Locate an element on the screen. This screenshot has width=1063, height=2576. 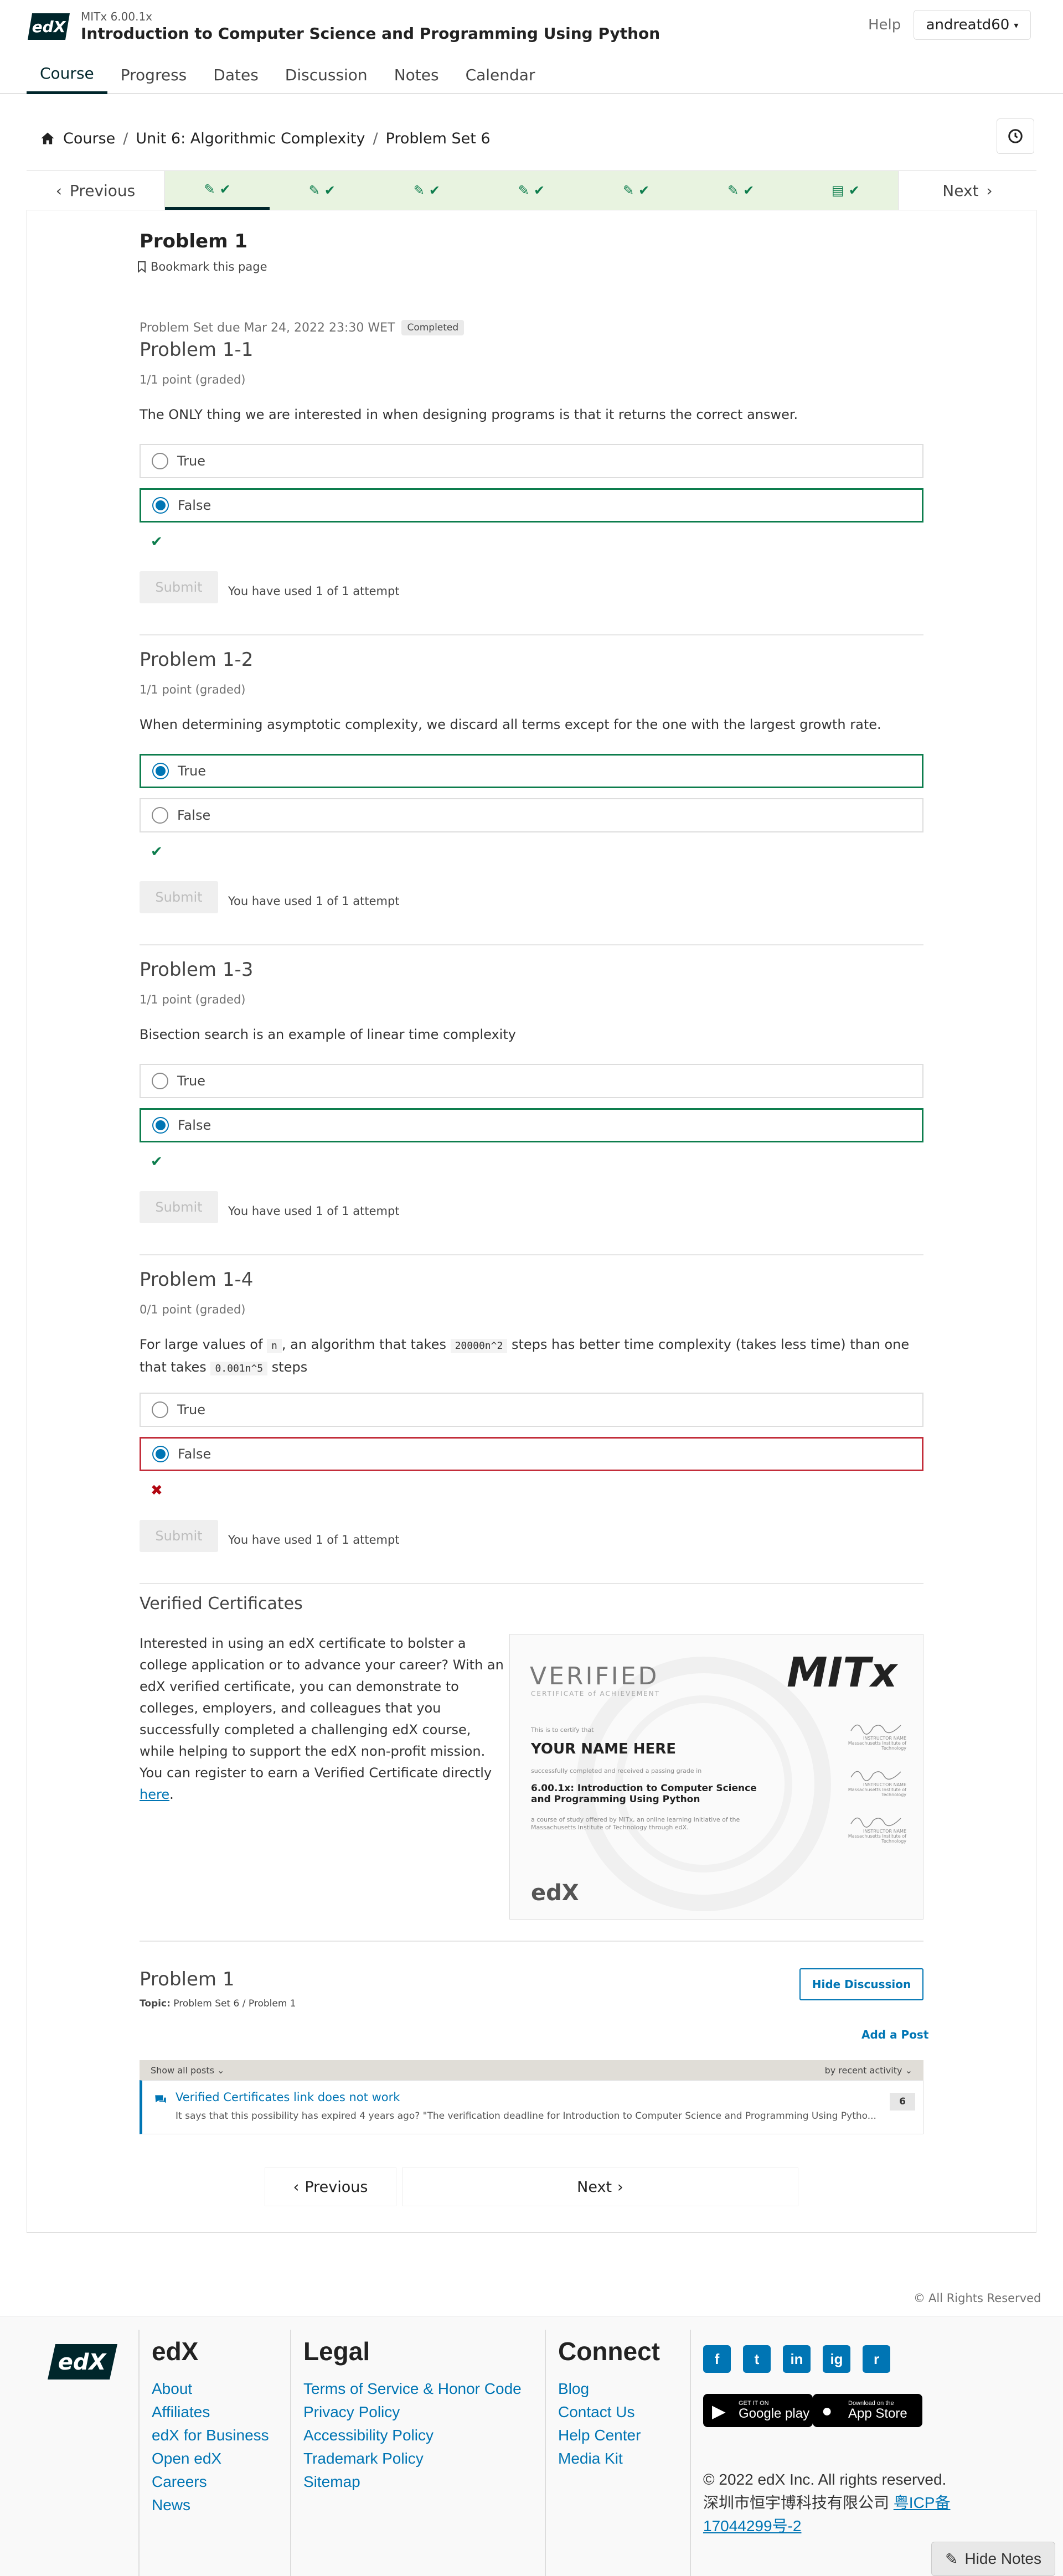
footer-link-media-kit: Media Kit is located at coordinates (609, 2458).